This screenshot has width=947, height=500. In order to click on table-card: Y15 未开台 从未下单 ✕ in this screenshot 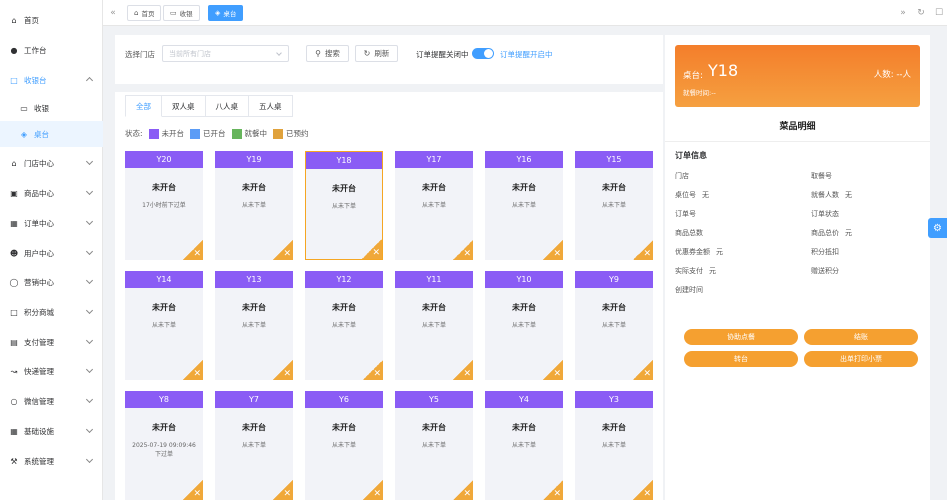, I will do `click(614, 205)`.